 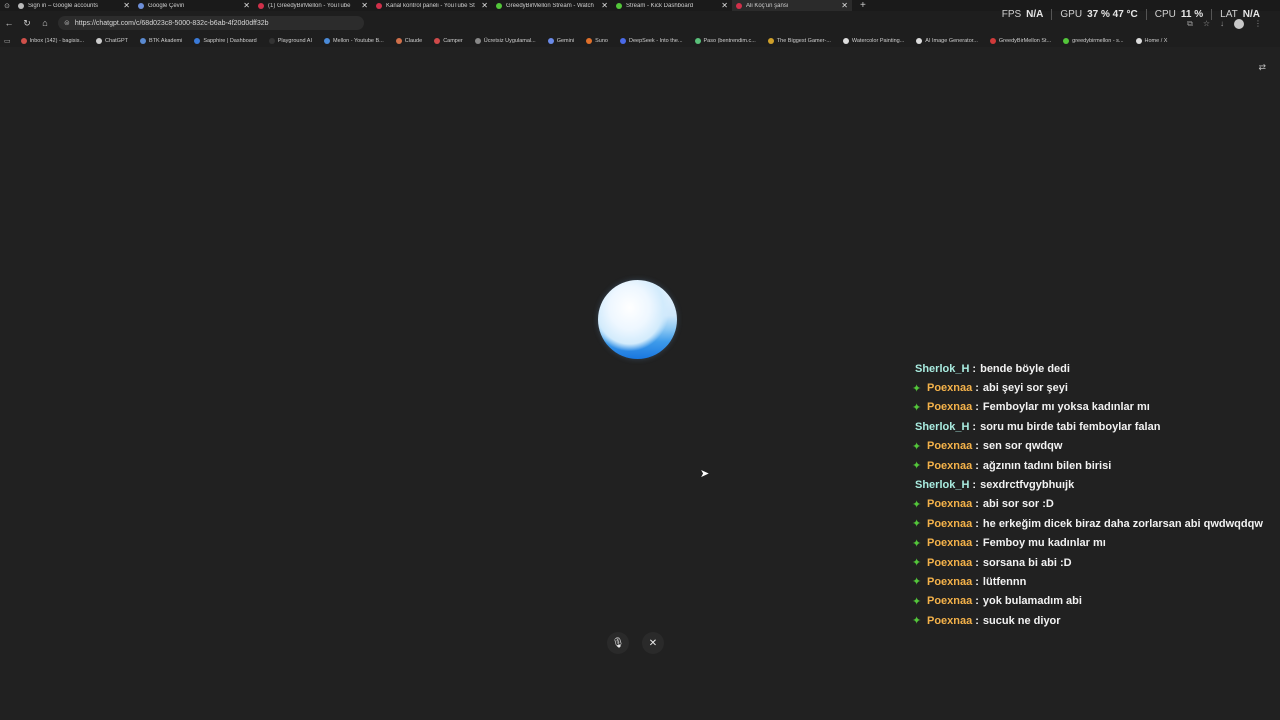 What do you see at coordinates (565, 41) in the screenshot?
I see `bookmark-label: Gemini` at bounding box center [565, 41].